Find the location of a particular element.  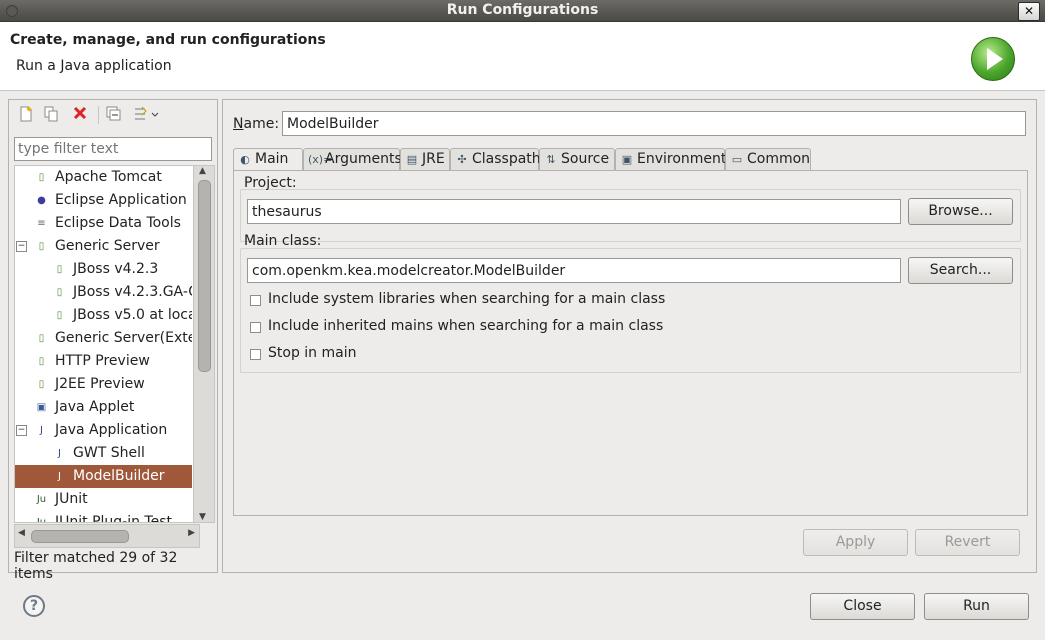

tree-item: ▯ J2EE Preview is located at coordinates (103, 384).